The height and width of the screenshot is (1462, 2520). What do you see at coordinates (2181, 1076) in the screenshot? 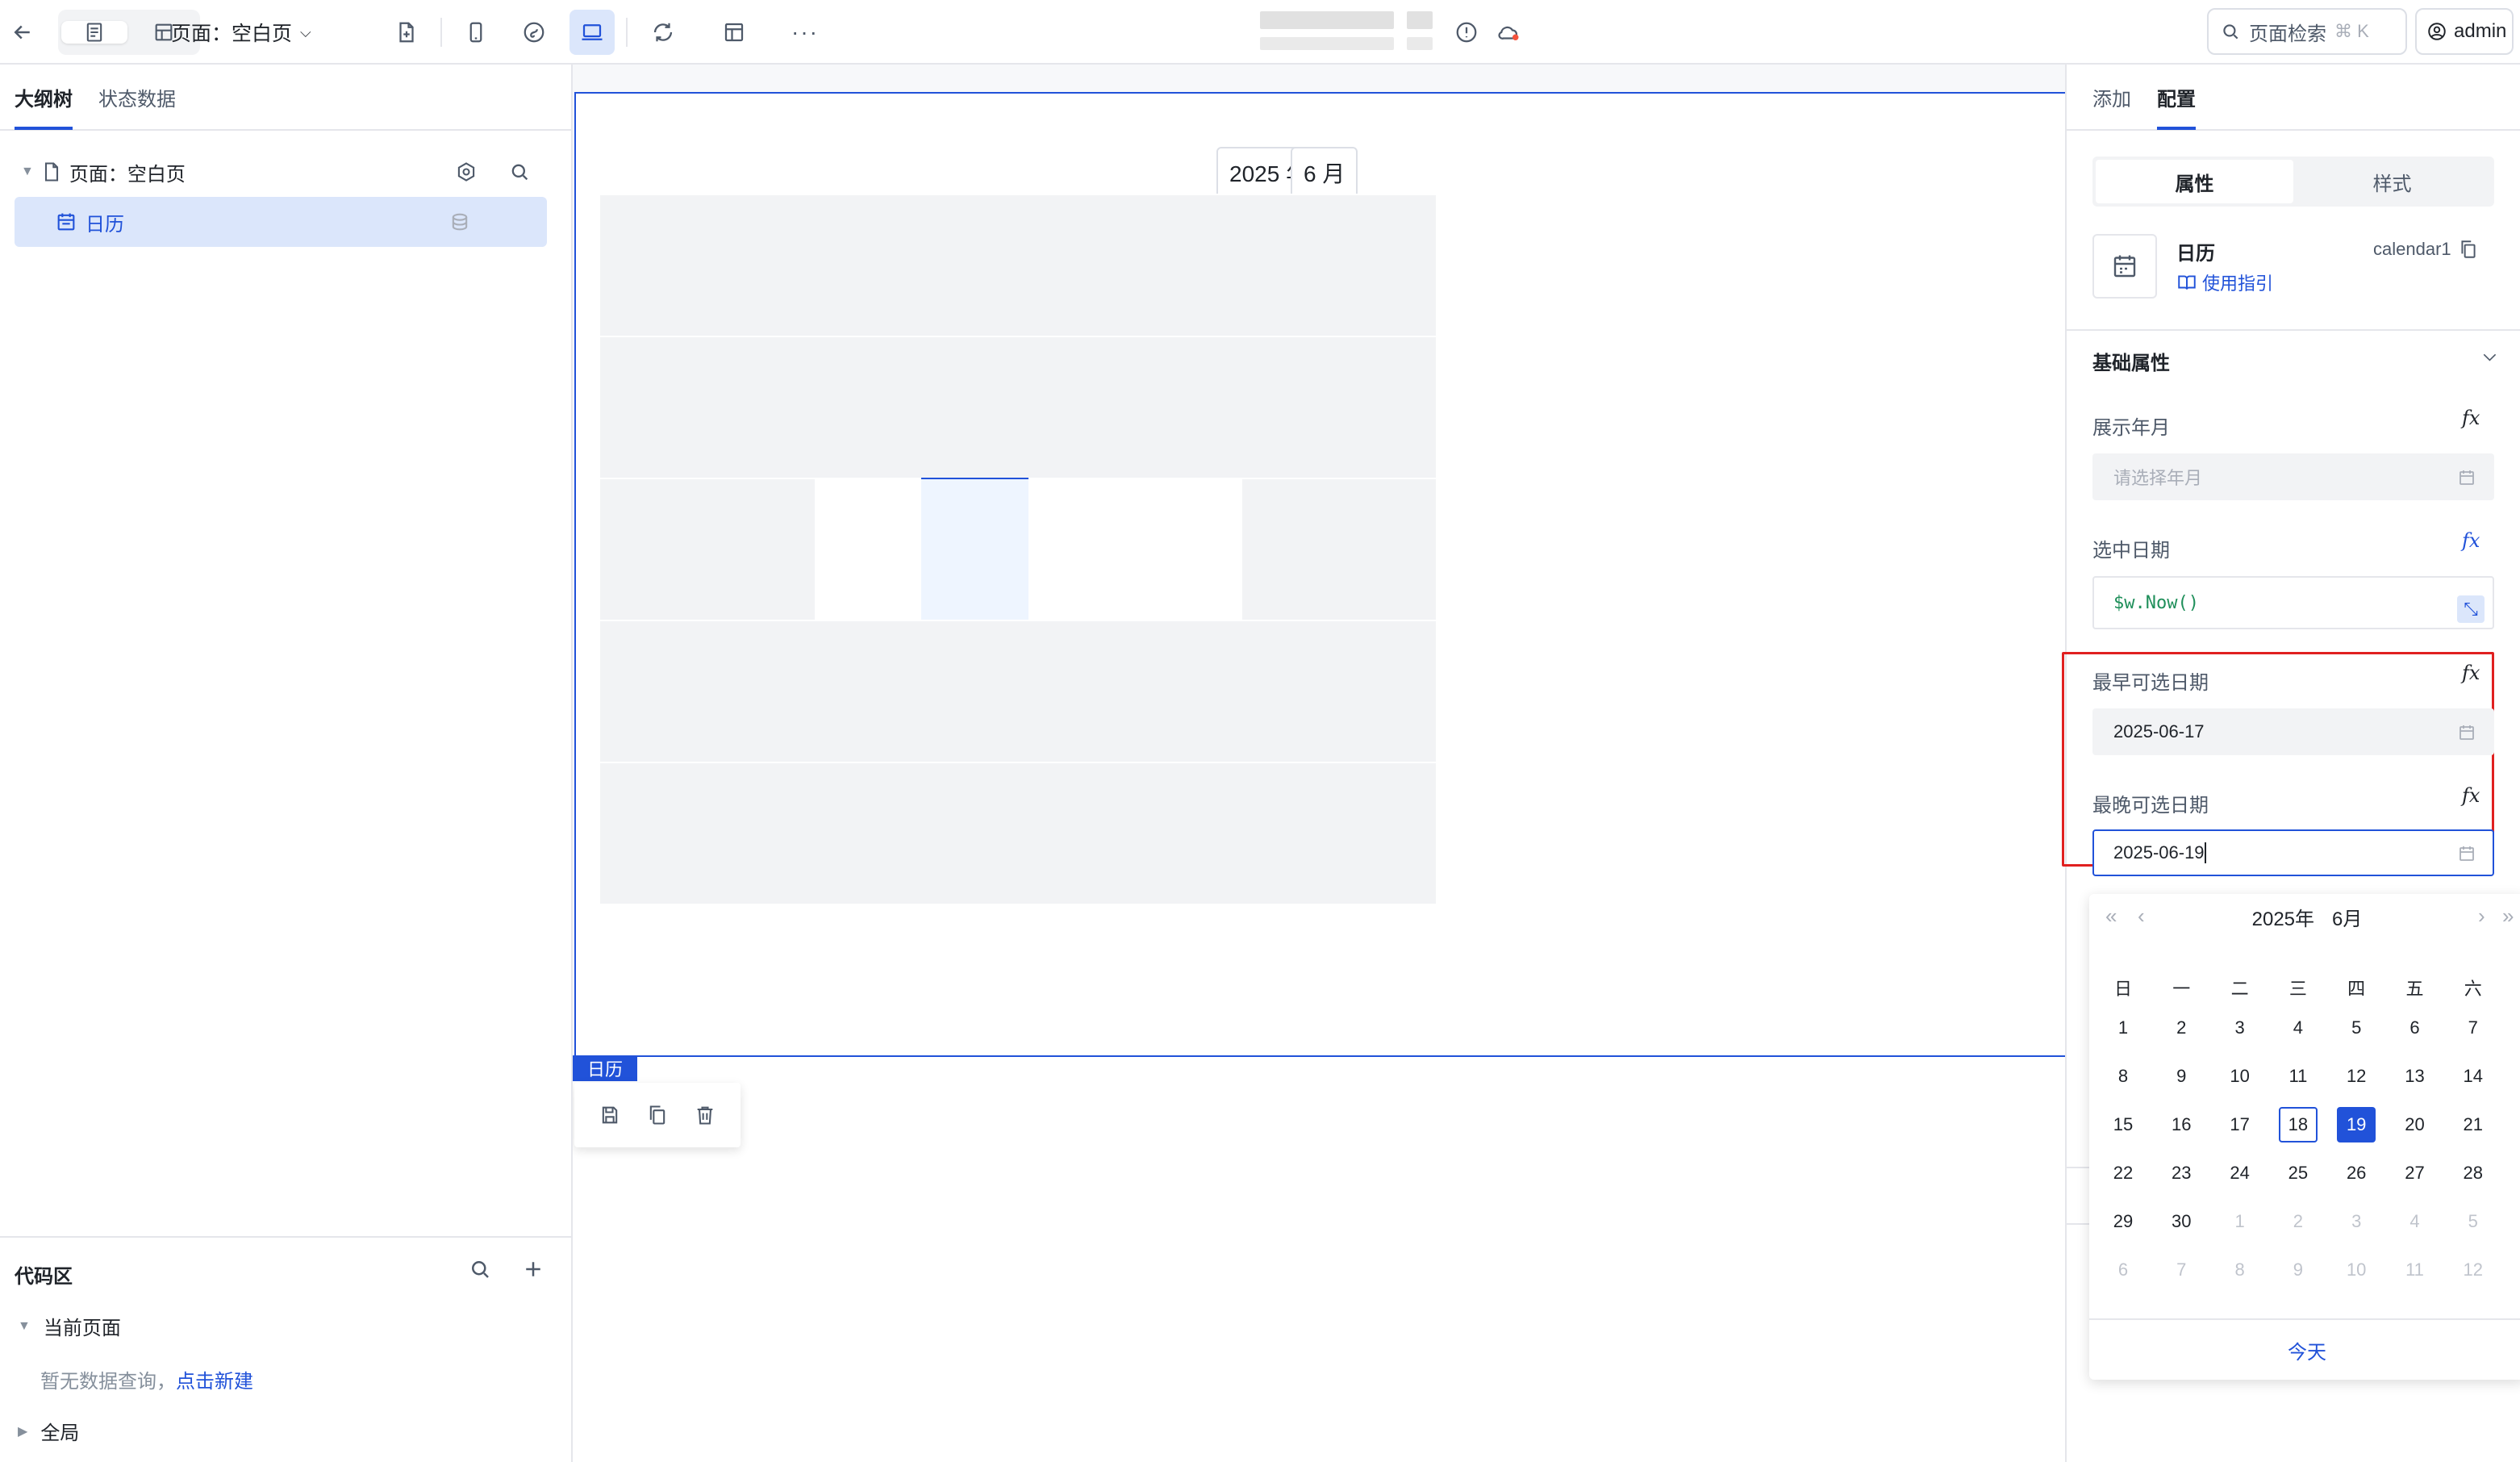
I see `picker-day: 9` at bounding box center [2181, 1076].